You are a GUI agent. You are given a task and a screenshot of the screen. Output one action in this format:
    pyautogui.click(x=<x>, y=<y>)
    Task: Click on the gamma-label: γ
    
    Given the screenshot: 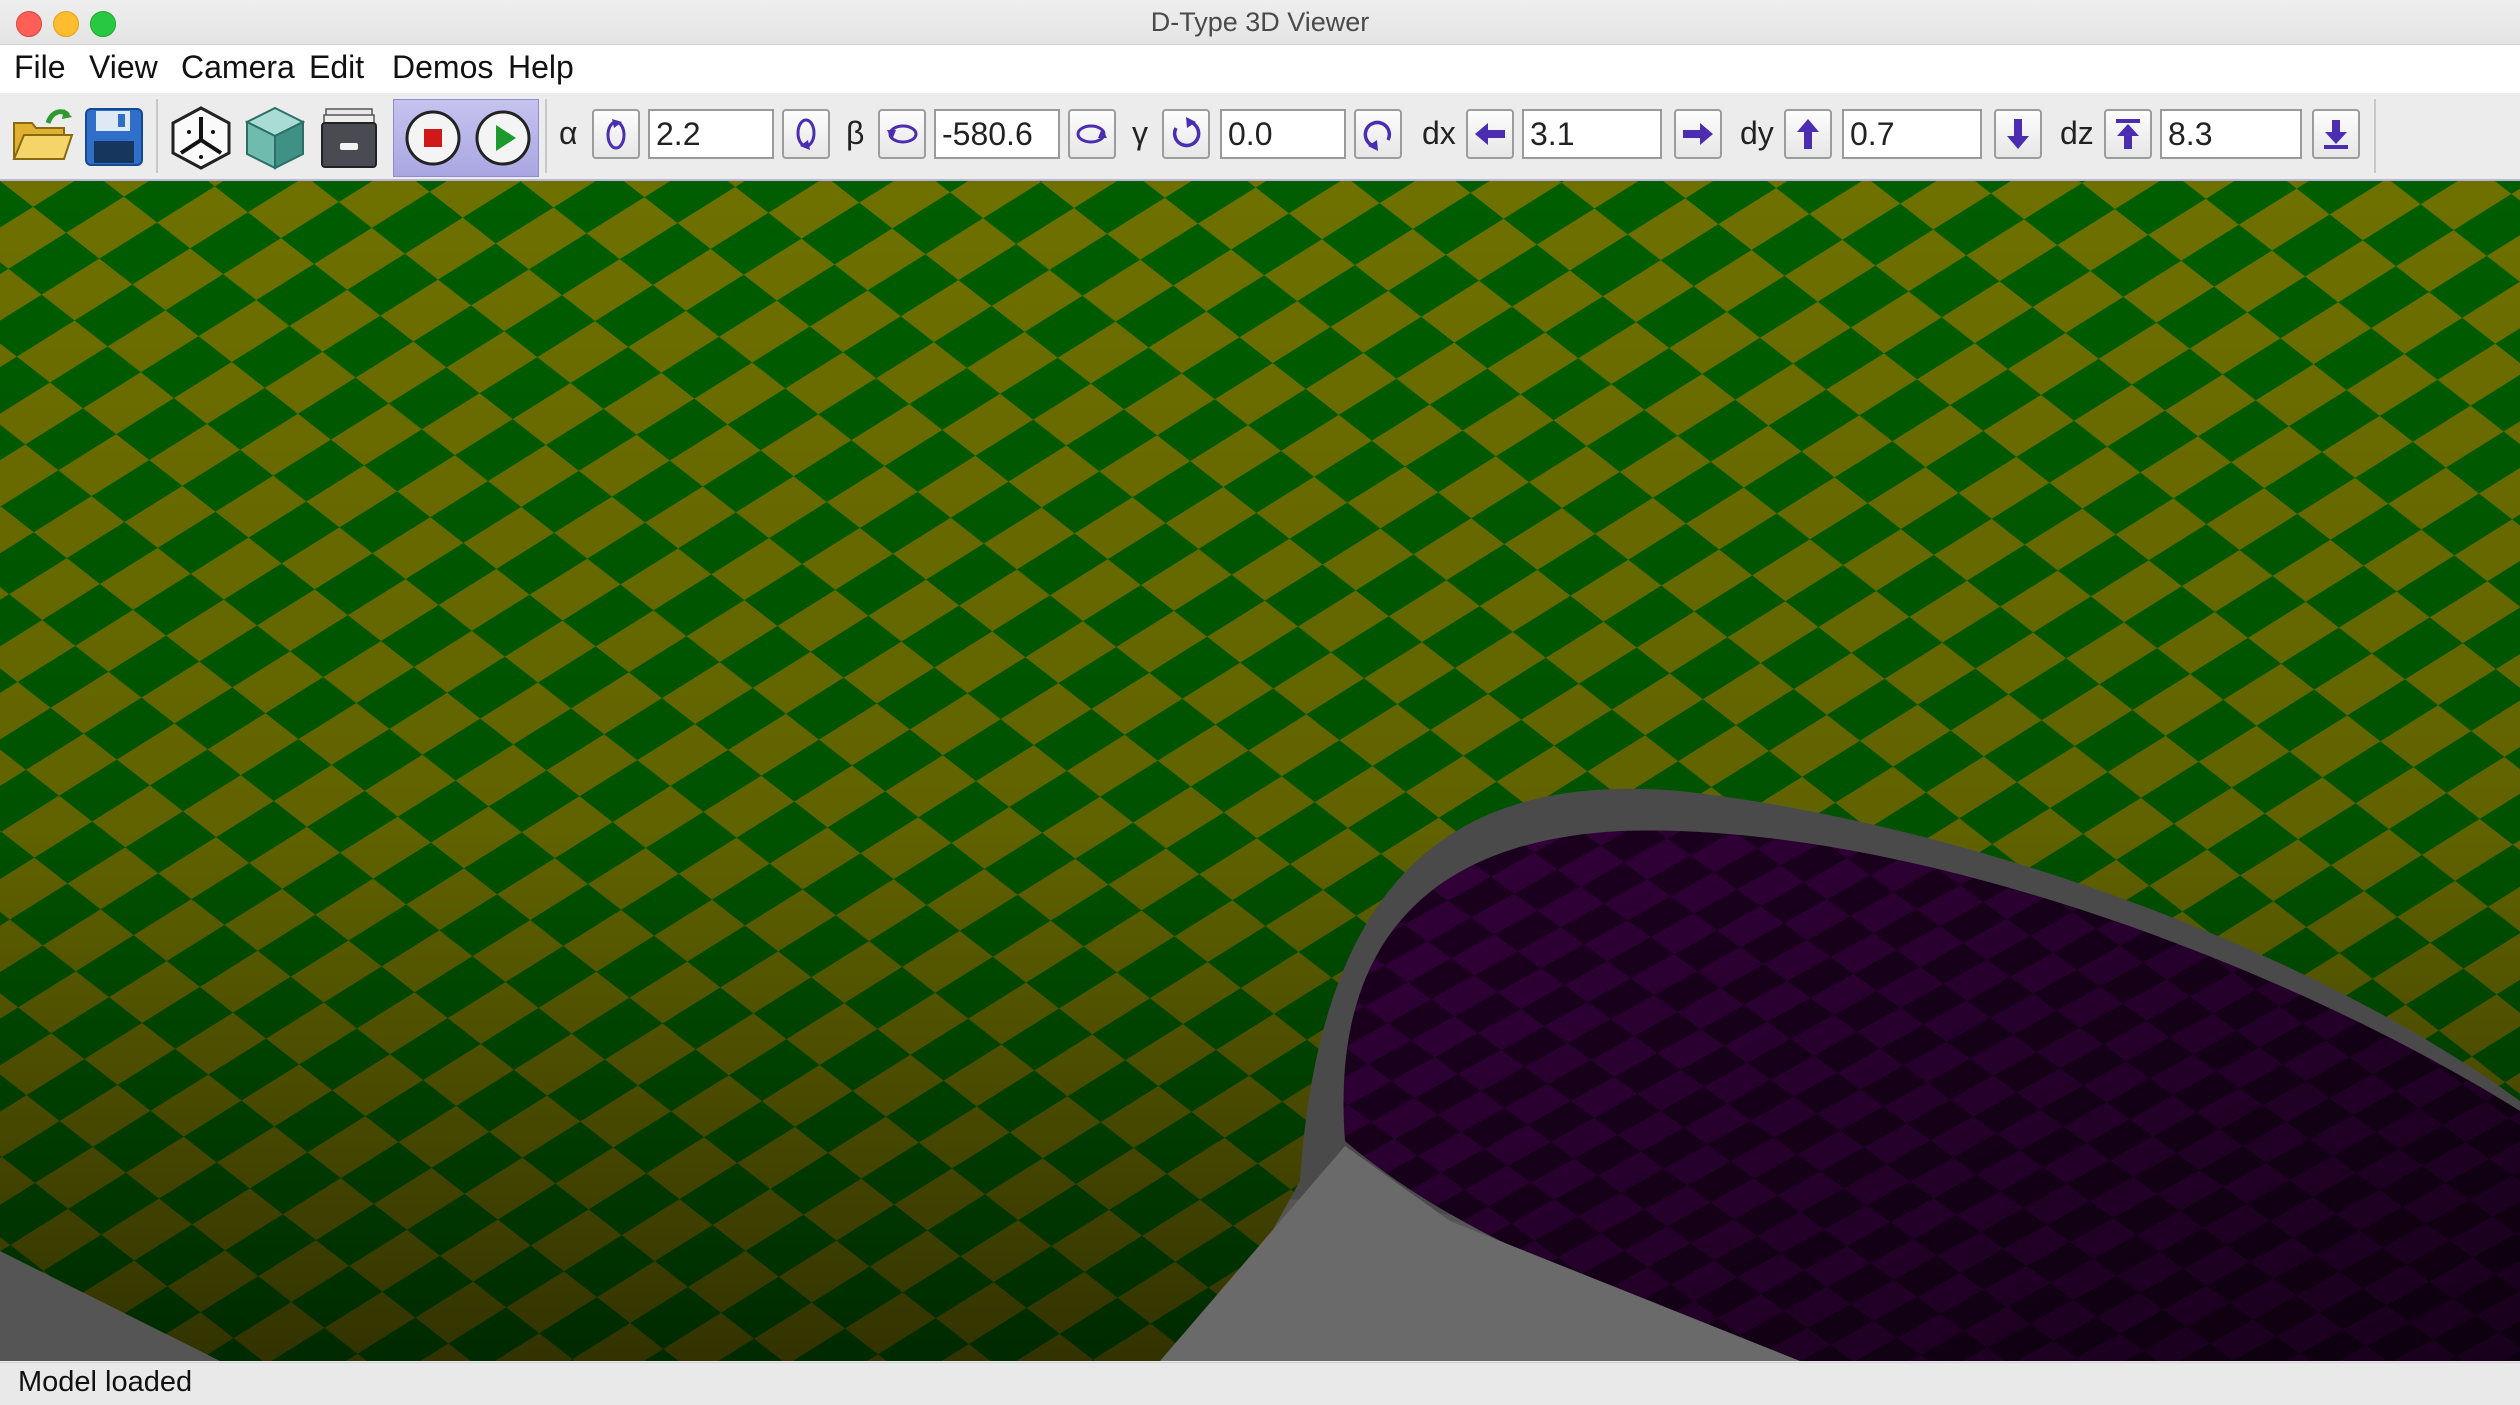 What is the action you would take?
    pyautogui.click(x=1140, y=133)
    